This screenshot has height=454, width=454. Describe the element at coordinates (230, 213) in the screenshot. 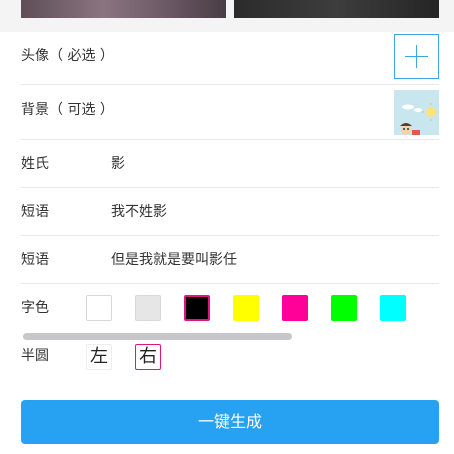

I see `phrase-row-1: 短语 我不姓影` at that location.